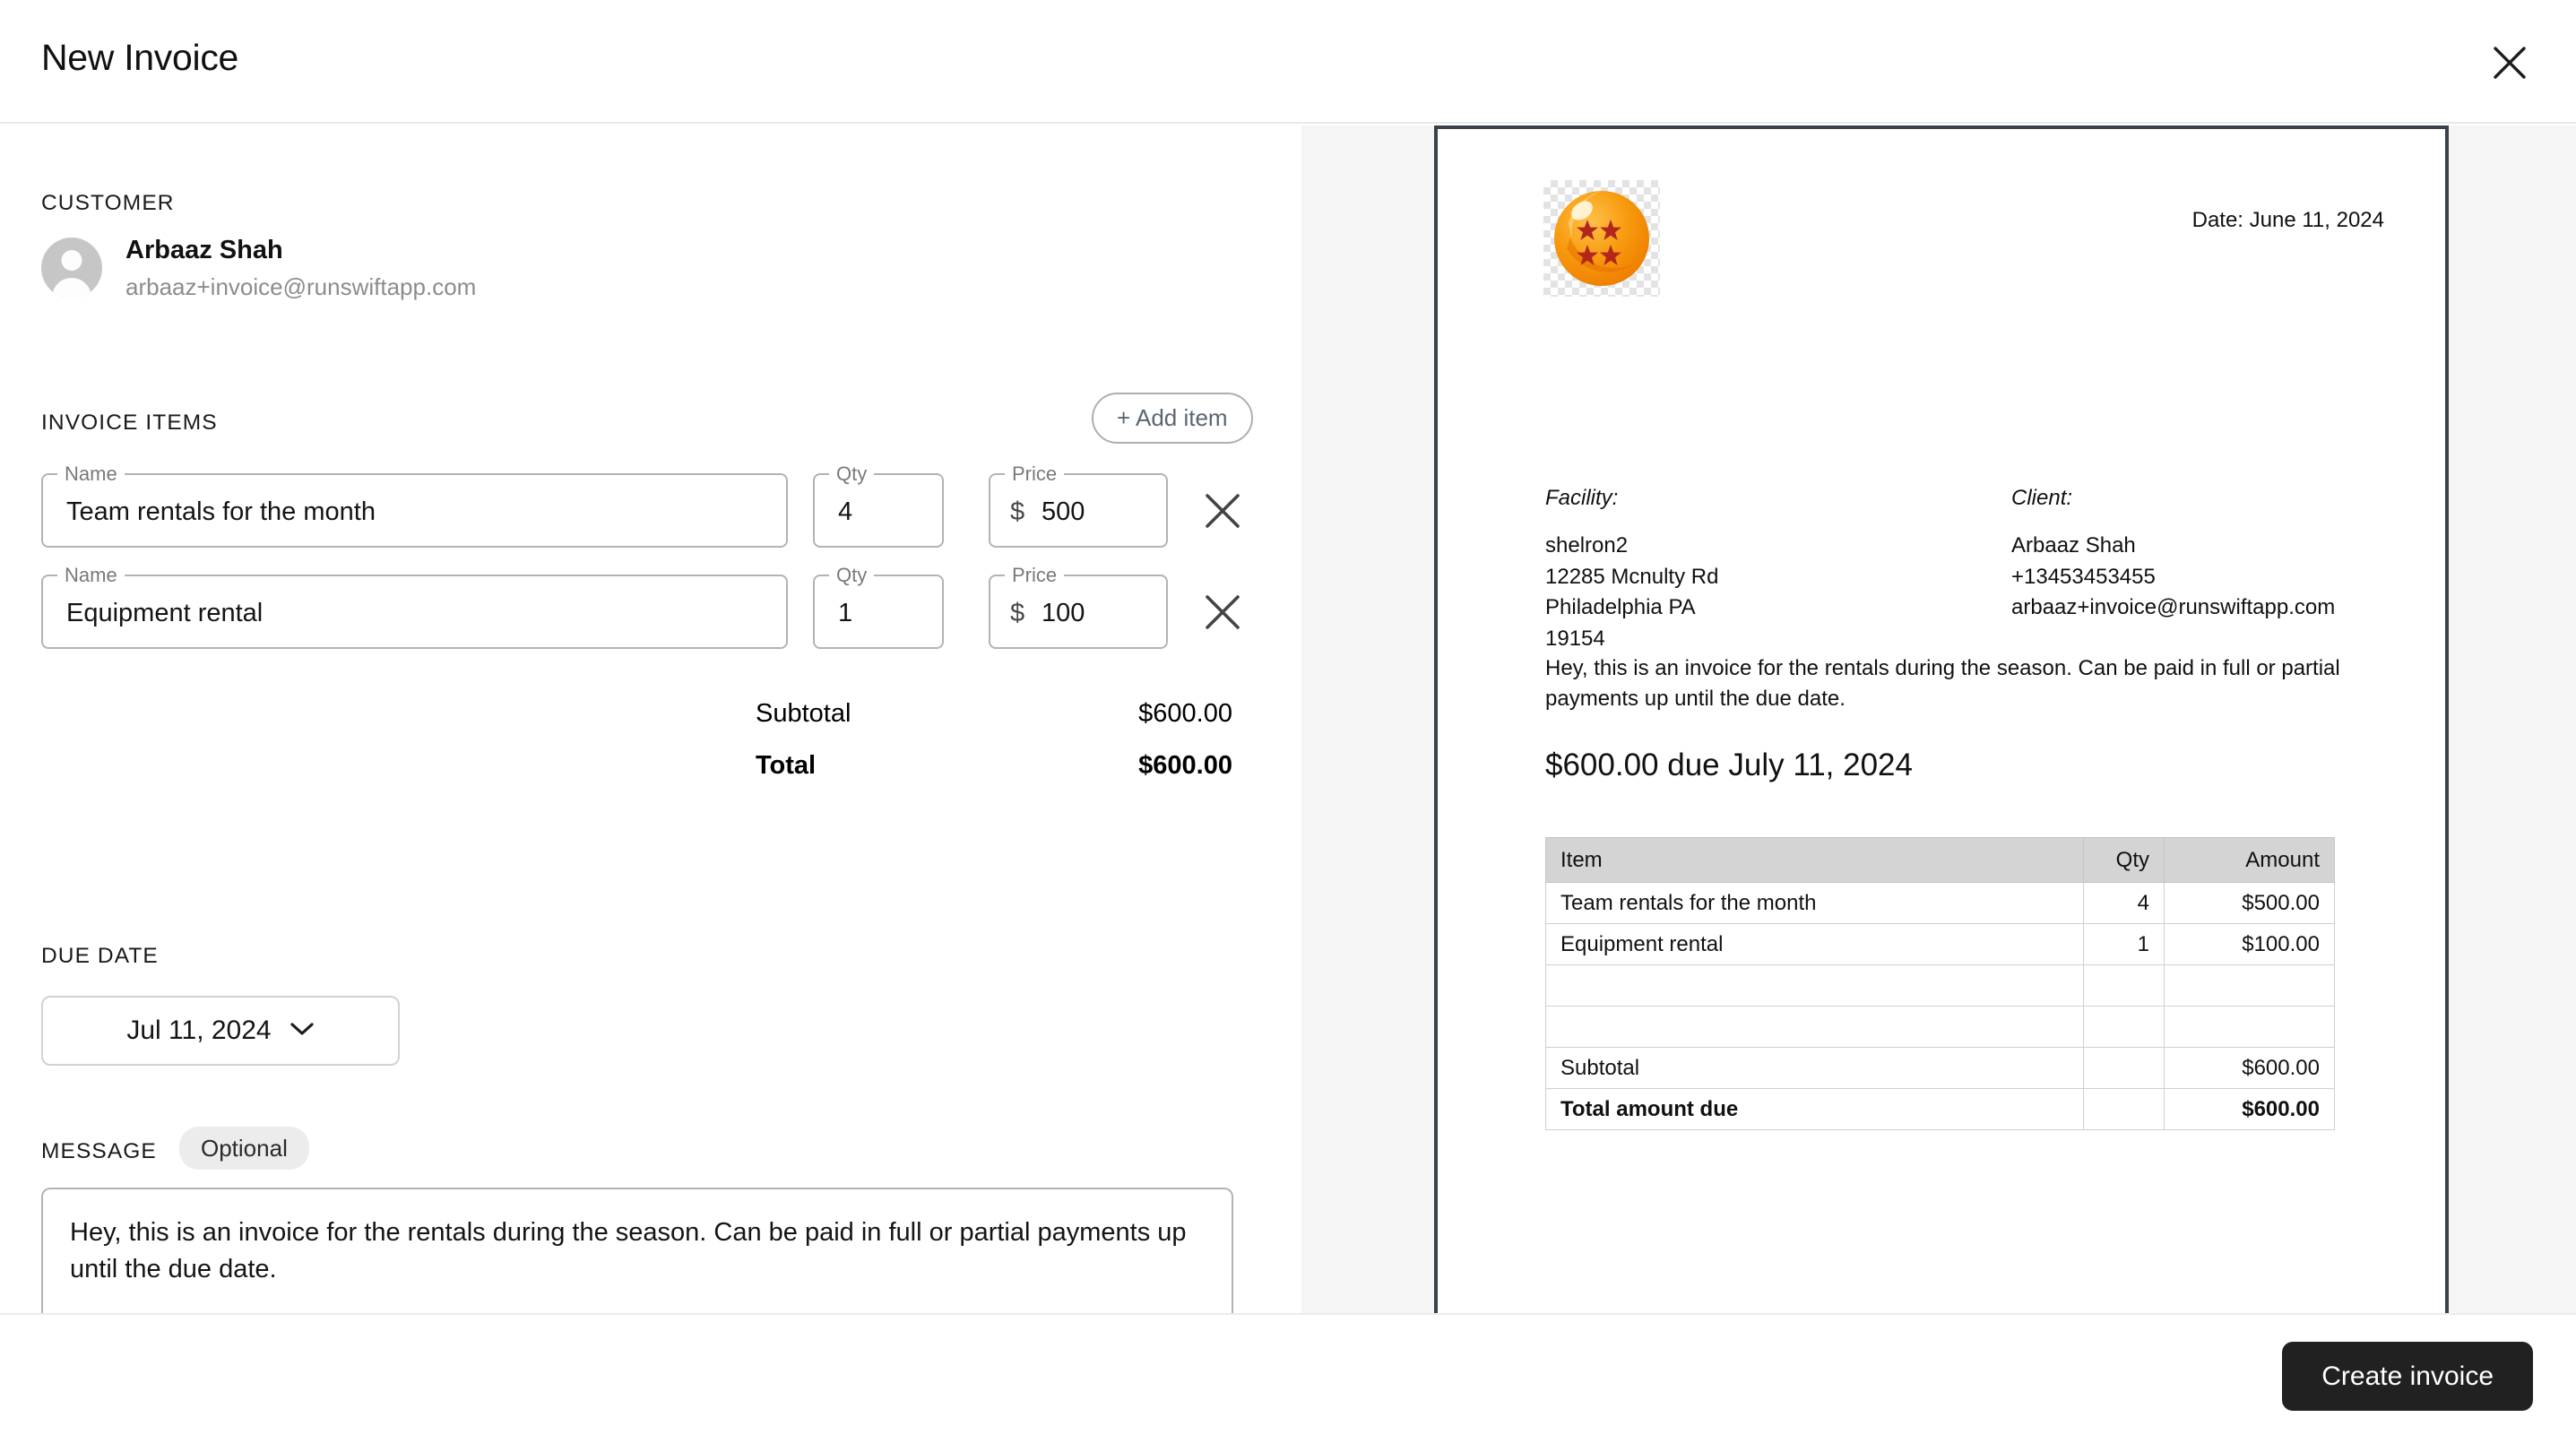  What do you see at coordinates (2124, 903) in the screenshot?
I see `cell-qty: 4` at bounding box center [2124, 903].